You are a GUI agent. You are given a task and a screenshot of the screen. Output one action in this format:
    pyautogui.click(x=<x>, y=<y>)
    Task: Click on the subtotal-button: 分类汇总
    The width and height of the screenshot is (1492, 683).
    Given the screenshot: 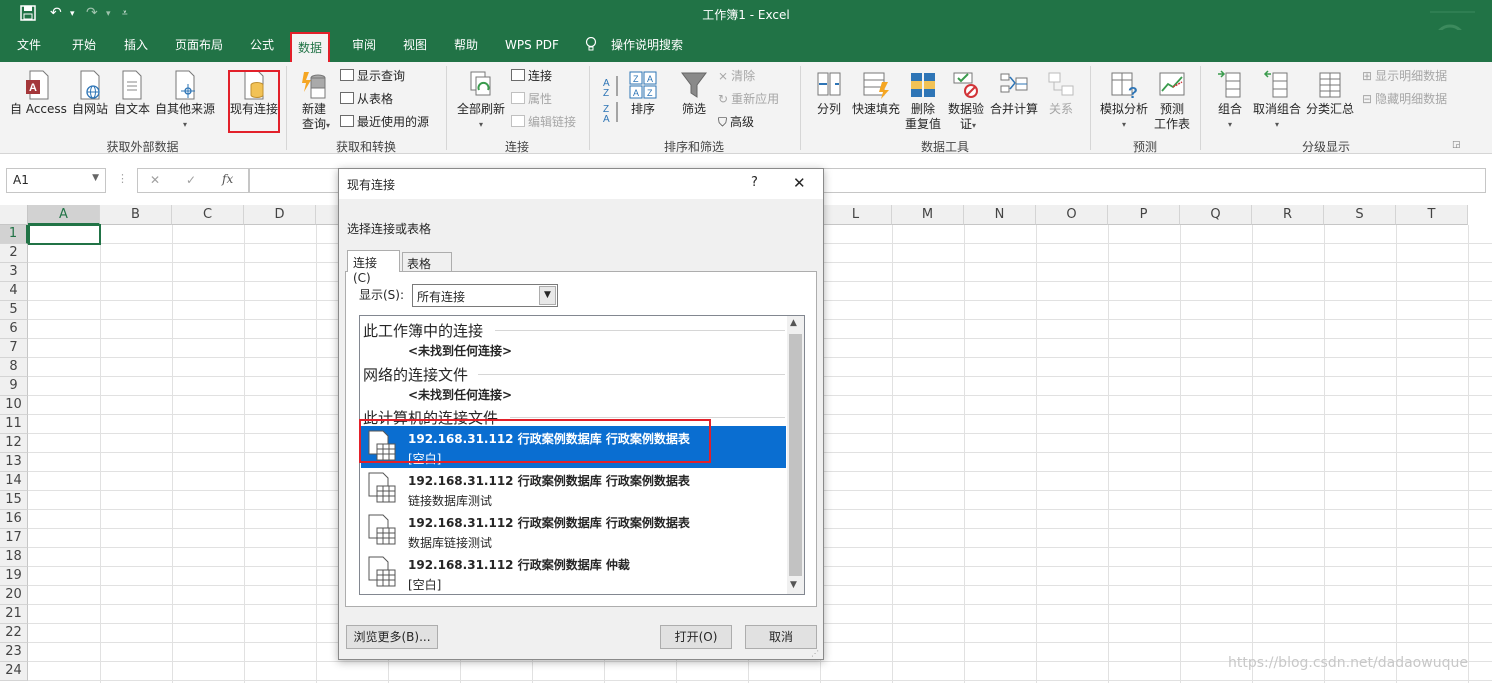 What is the action you would take?
    pyautogui.click(x=1330, y=93)
    